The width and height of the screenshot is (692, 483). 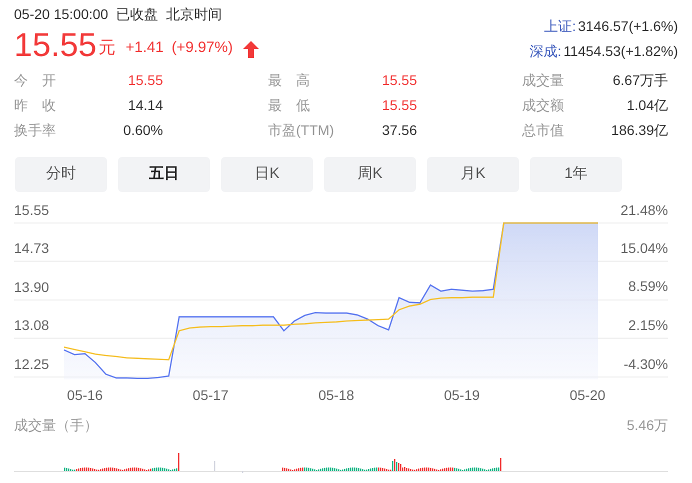 What do you see at coordinates (336, 395) in the screenshot?
I see `date-axis-label: 05-18` at bounding box center [336, 395].